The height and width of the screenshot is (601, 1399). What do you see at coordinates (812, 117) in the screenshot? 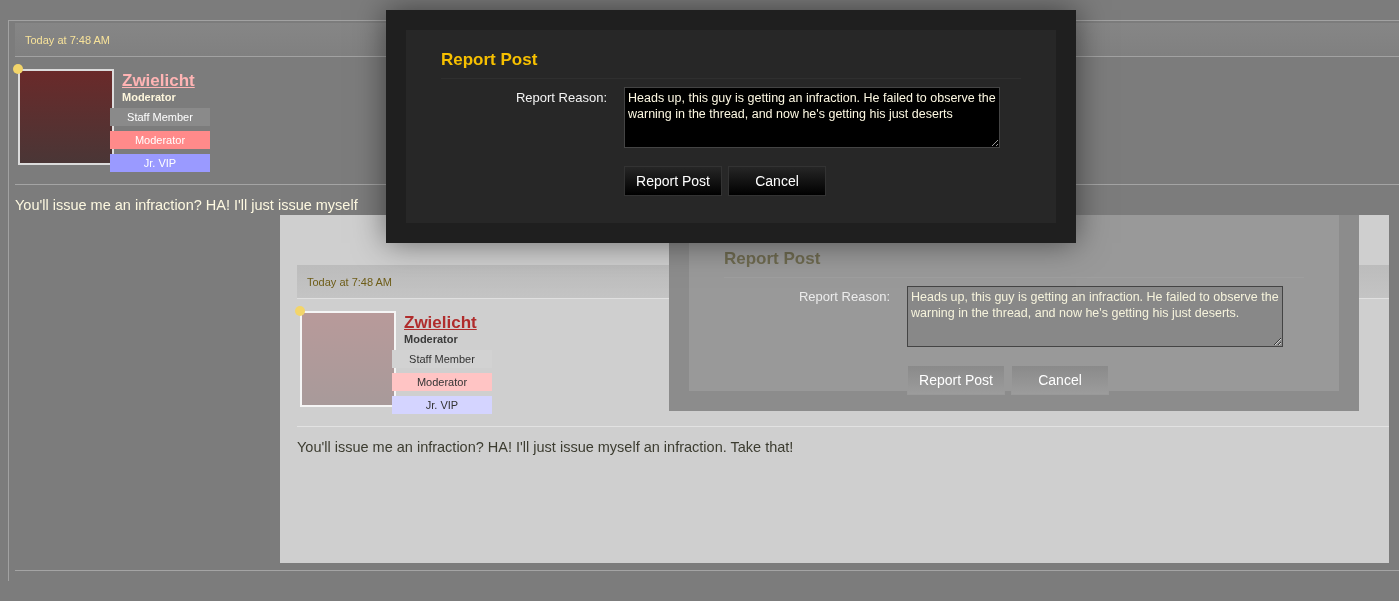
I see `report-reason-field: Heads up, this guy is getting an infraction. He failed to observe the warning in the thread, and now he's getting his just deserts` at bounding box center [812, 117].